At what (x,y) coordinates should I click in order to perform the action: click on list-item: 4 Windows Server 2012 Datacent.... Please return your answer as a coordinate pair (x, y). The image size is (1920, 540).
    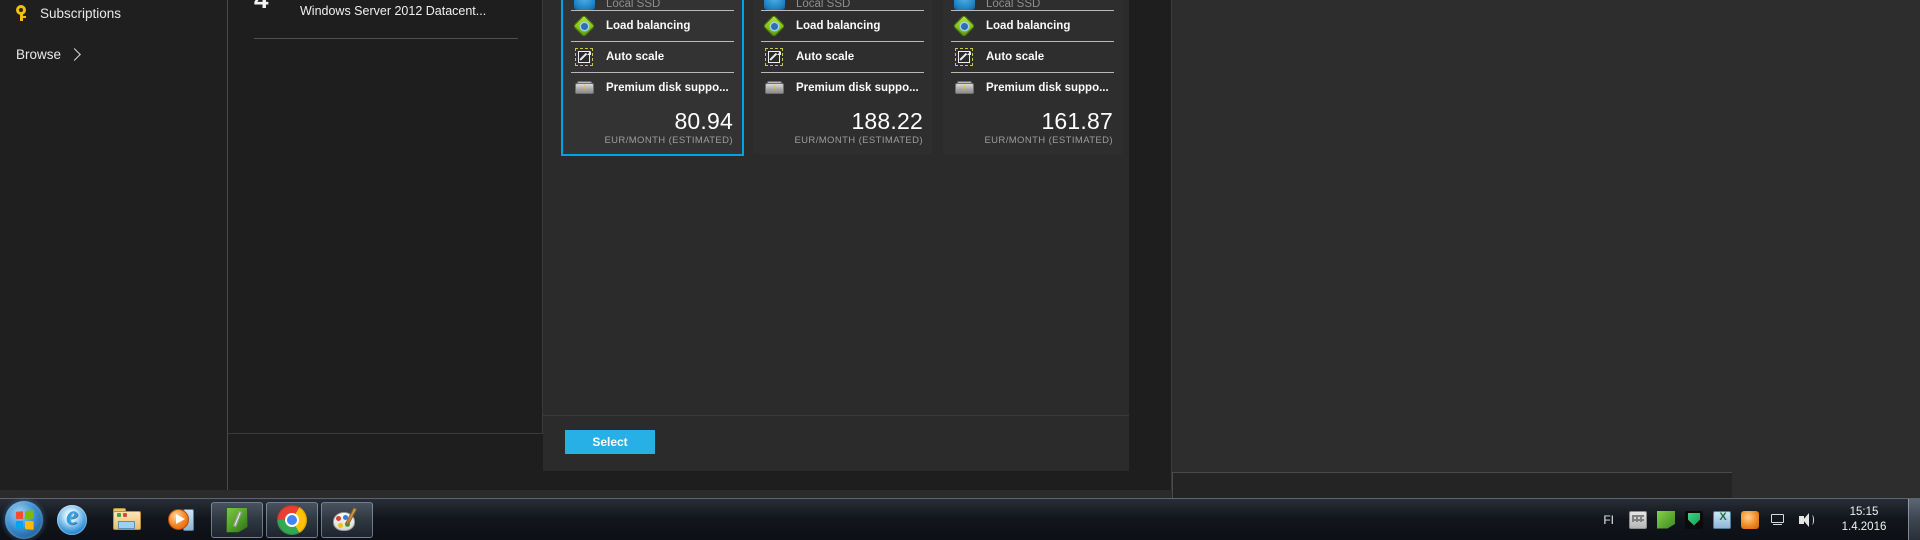
    Looking at the image, I should click on (385, 11).